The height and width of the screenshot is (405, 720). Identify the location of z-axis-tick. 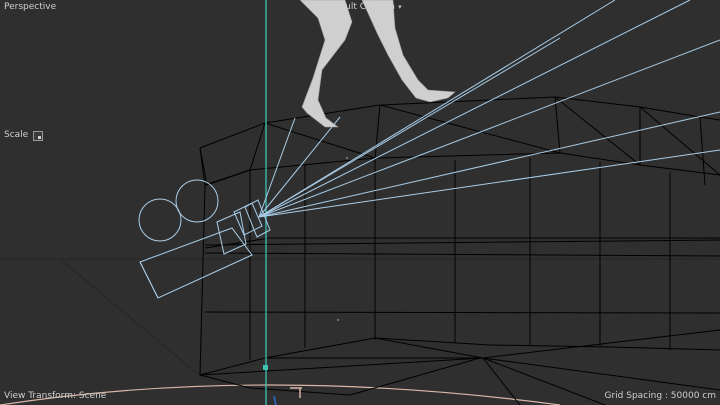
(275, 400).